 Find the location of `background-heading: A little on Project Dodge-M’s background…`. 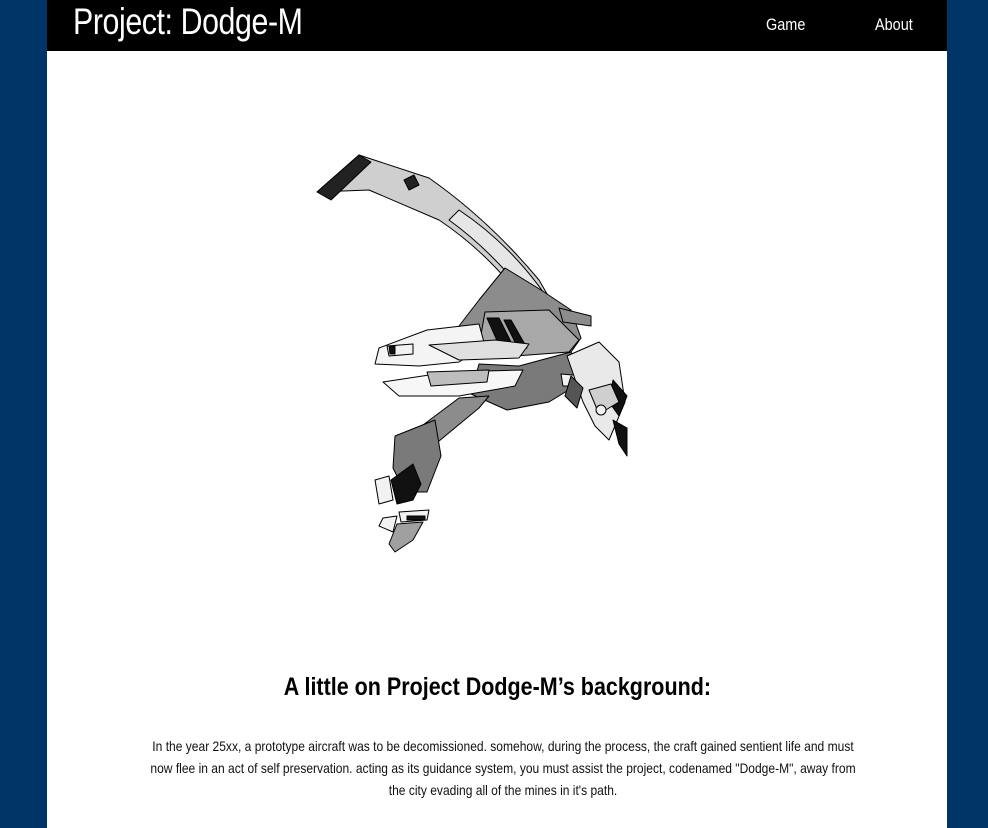

background-heading: A little on Project Dodge-M’s background… is located at coordinates (497, 687).